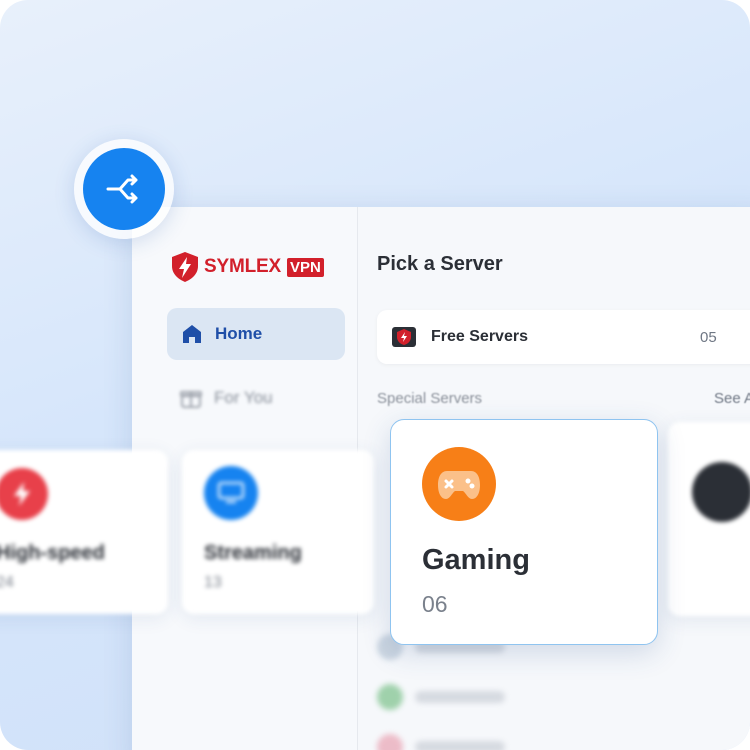 This screenshot has width=750, height=750. What do you see at coordinates (185, 267) in the screenshot?
I see `shield-bolt-icon` at bounding box center [185, 267].